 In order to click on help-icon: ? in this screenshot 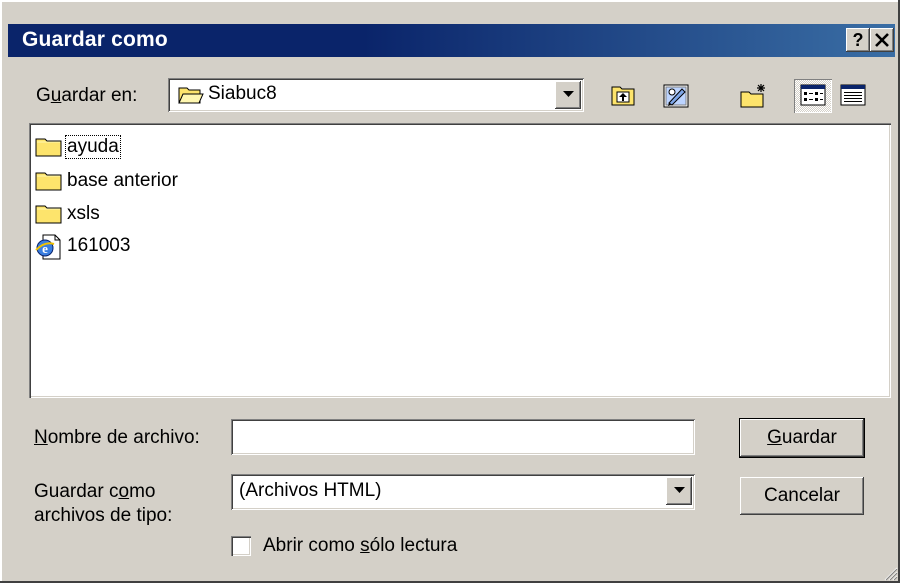, I will do `click(858, 40)`.